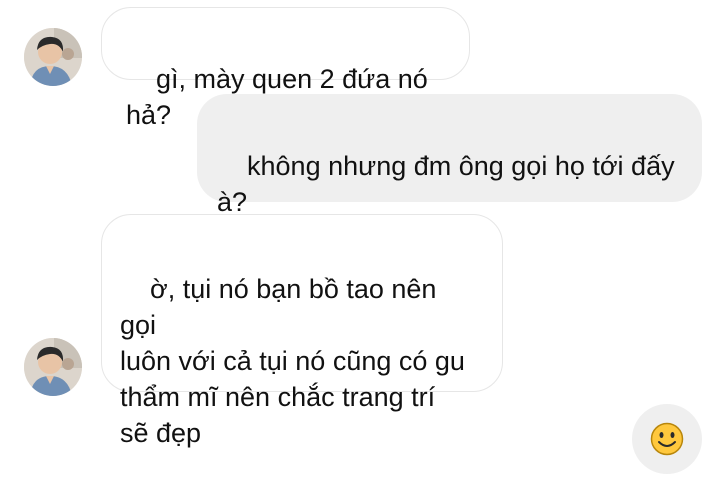  I want to click on message-text: không nhưng đm ông gọi họ tới đấy à?, so click(446, 184).